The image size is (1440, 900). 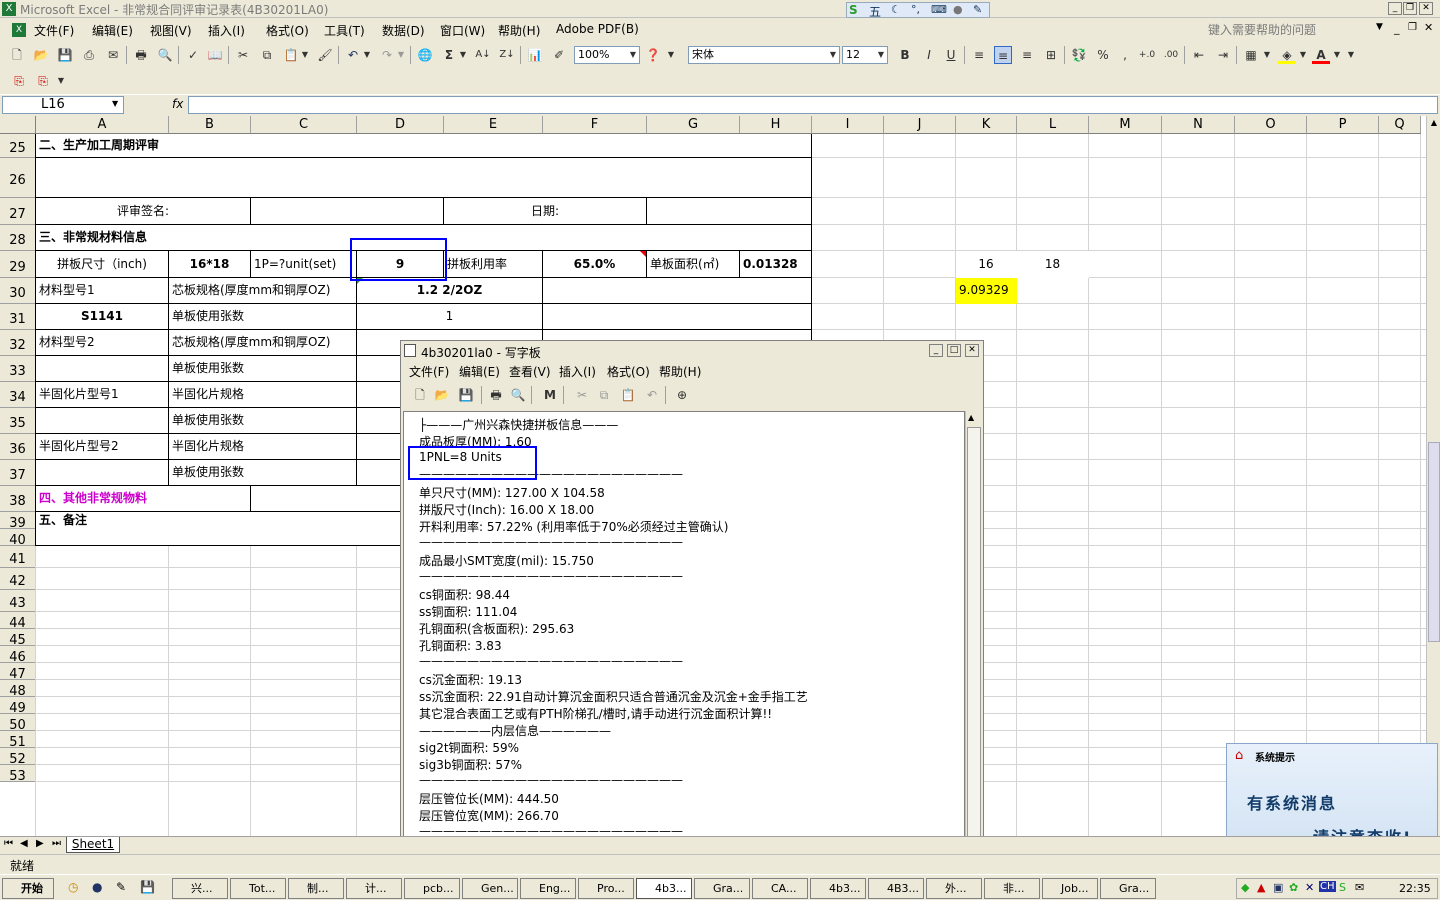 What do you see at coordinates (263, 395) in the screenshot?
I see `cell: 半固化片规格` at bounding box center [263, 395].